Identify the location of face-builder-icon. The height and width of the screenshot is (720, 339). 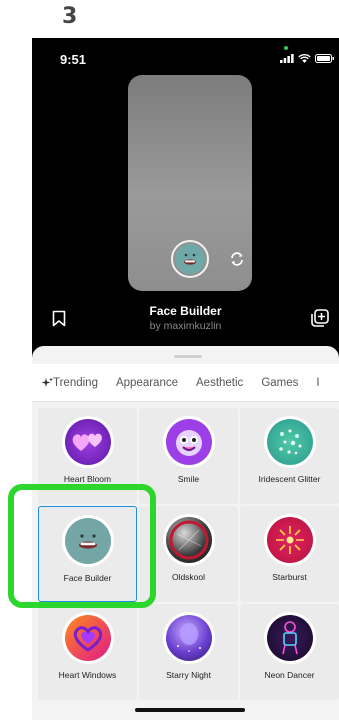
(190, 259).